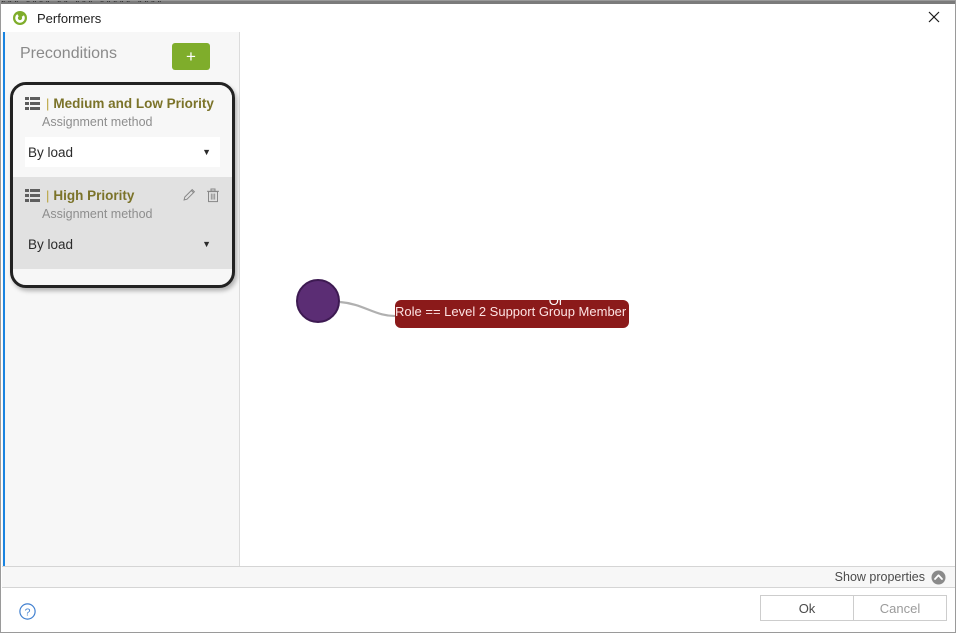  Describe the element at coordinates (880, 577) in the screenshot. I see `show-properties-label: Show properties` at that location.